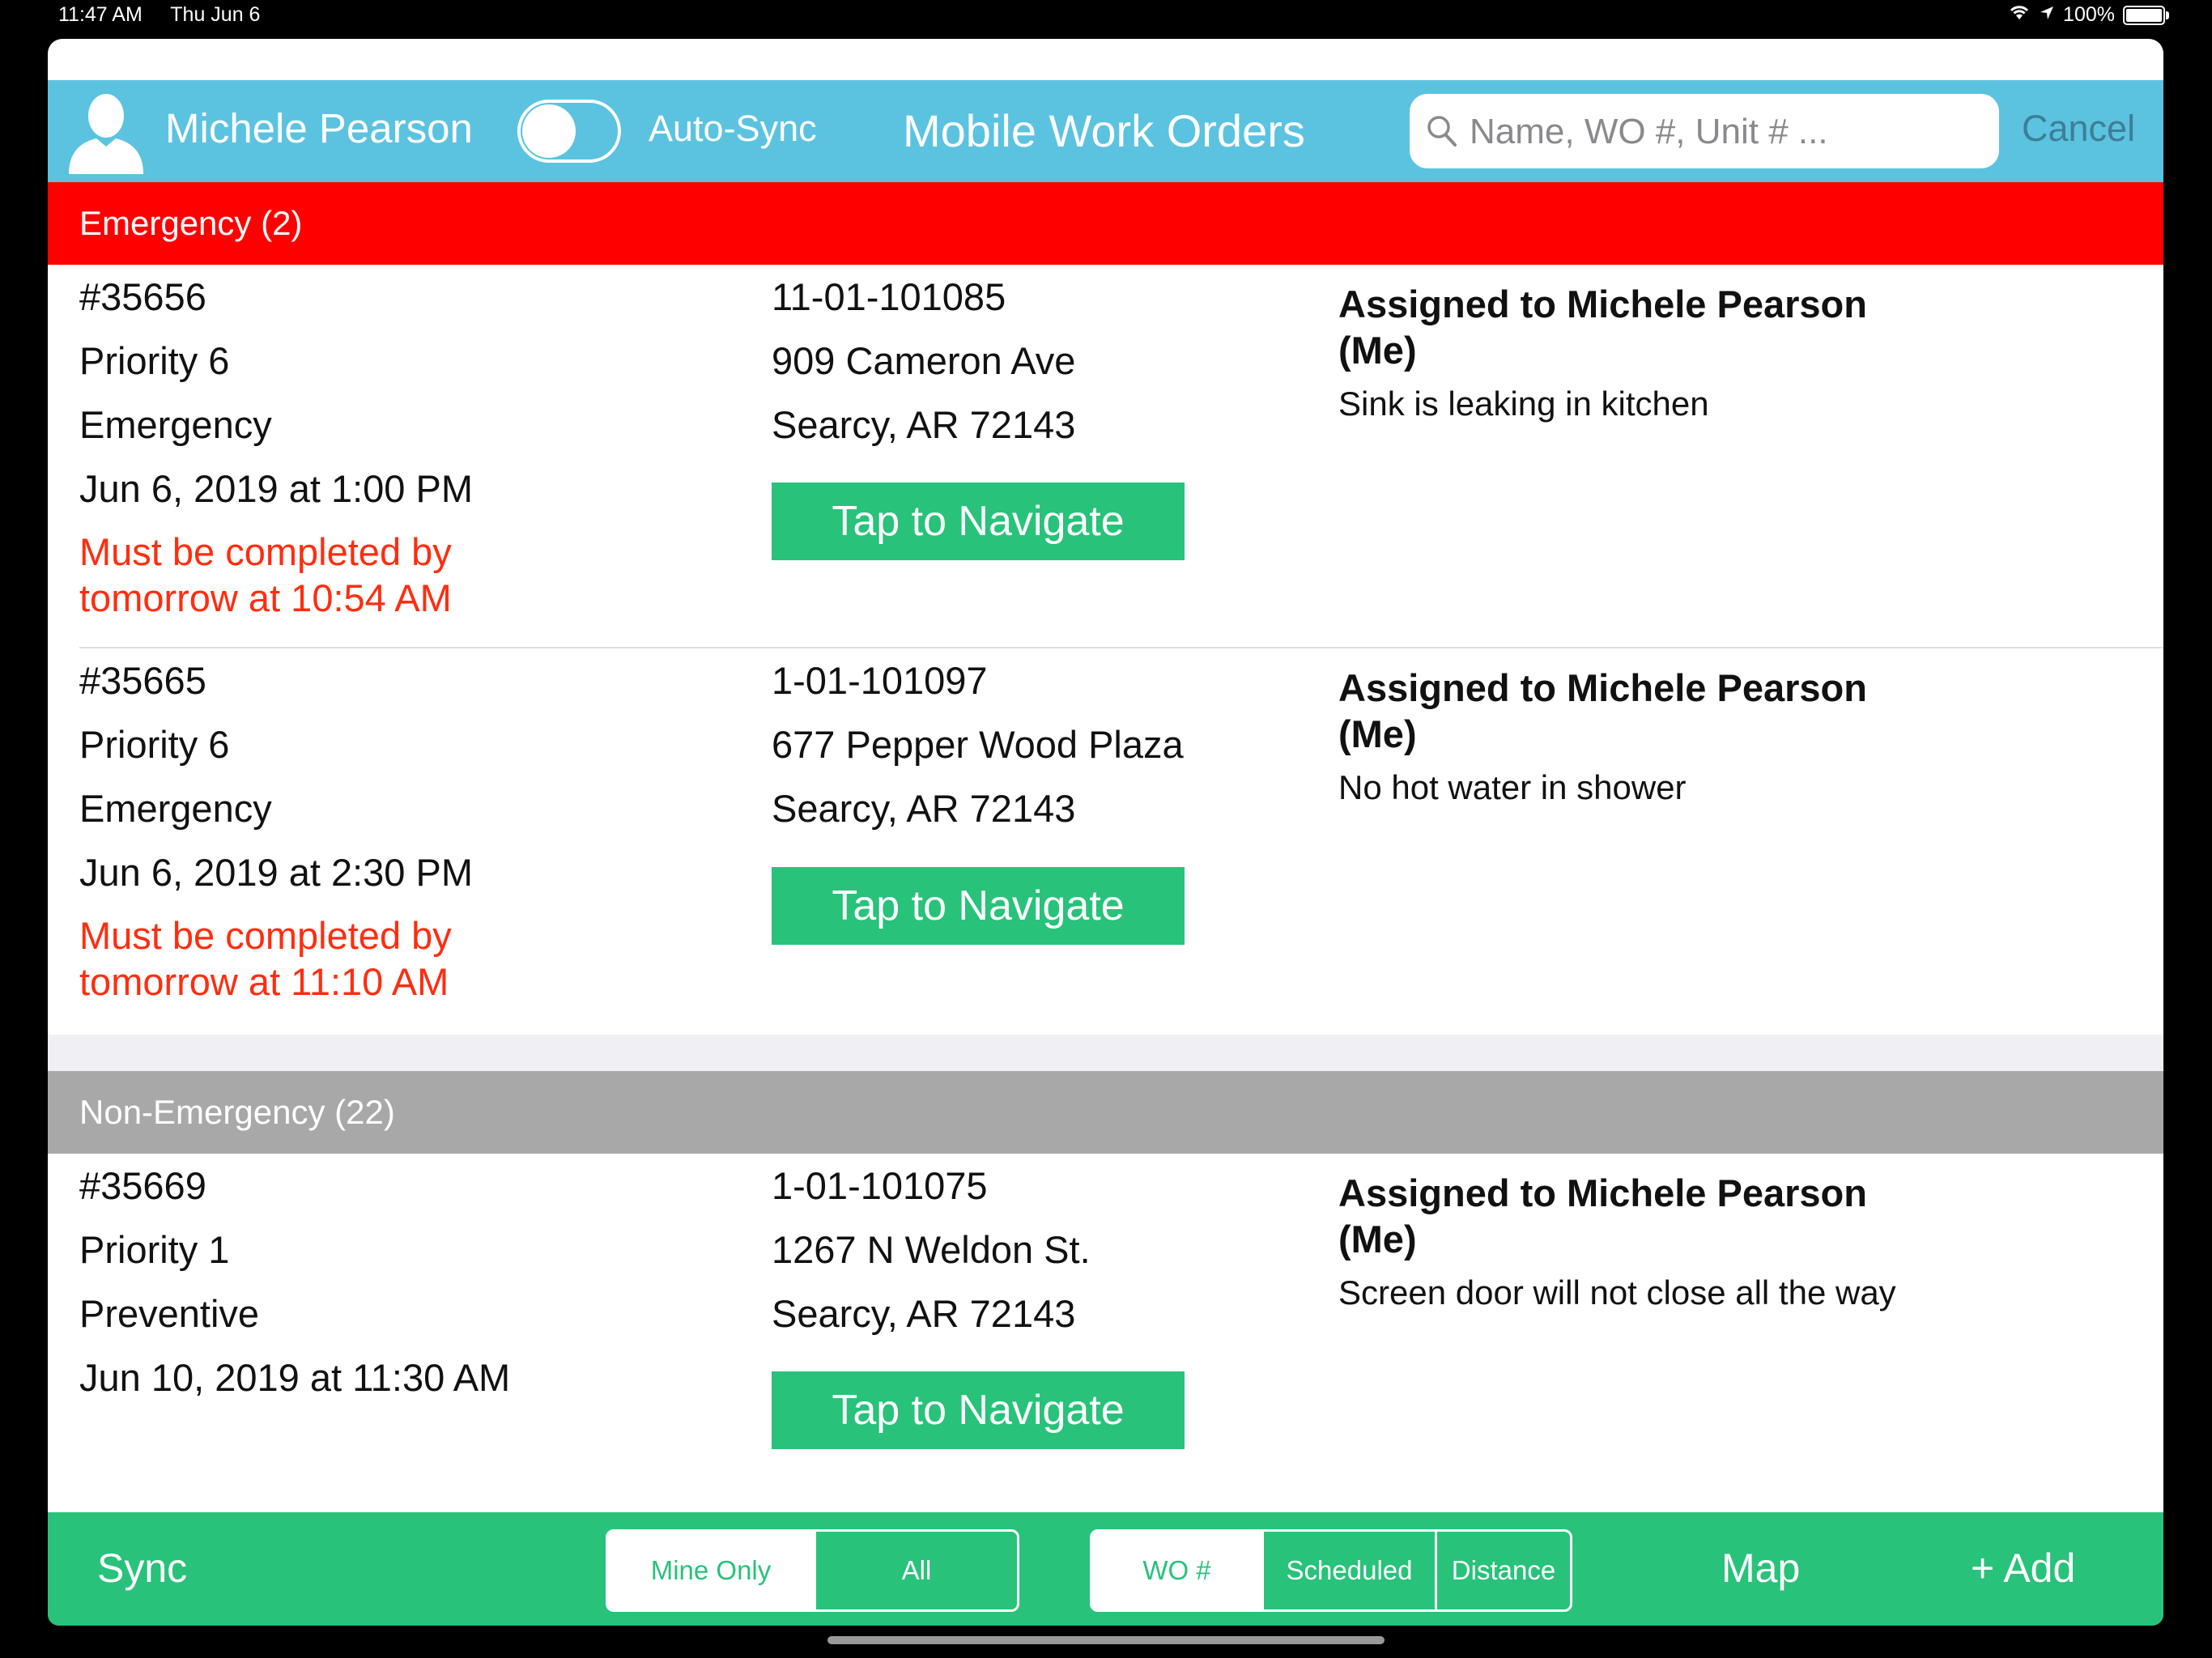 Image resolution: width=2212 pixels, height=1658 pixels. I want to click on ownership-filter-segmented-control: Mine Only All, so click(812, 1570).